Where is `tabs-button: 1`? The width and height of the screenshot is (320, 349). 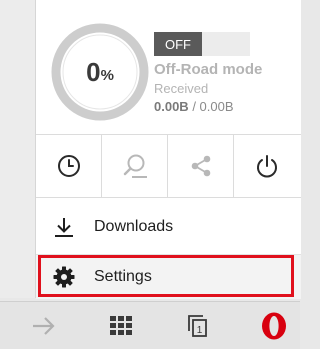 tabs-button: 1 is located at coordinates (198, 325).